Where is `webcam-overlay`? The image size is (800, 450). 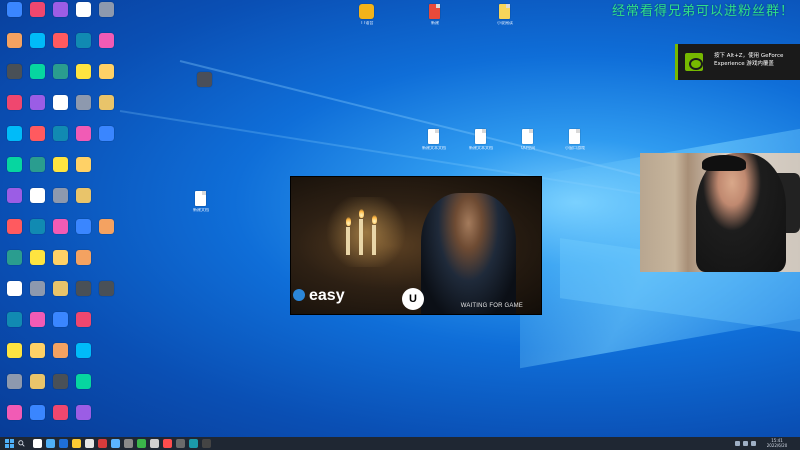 webcam-overlay is located at coordinates (720, 212).